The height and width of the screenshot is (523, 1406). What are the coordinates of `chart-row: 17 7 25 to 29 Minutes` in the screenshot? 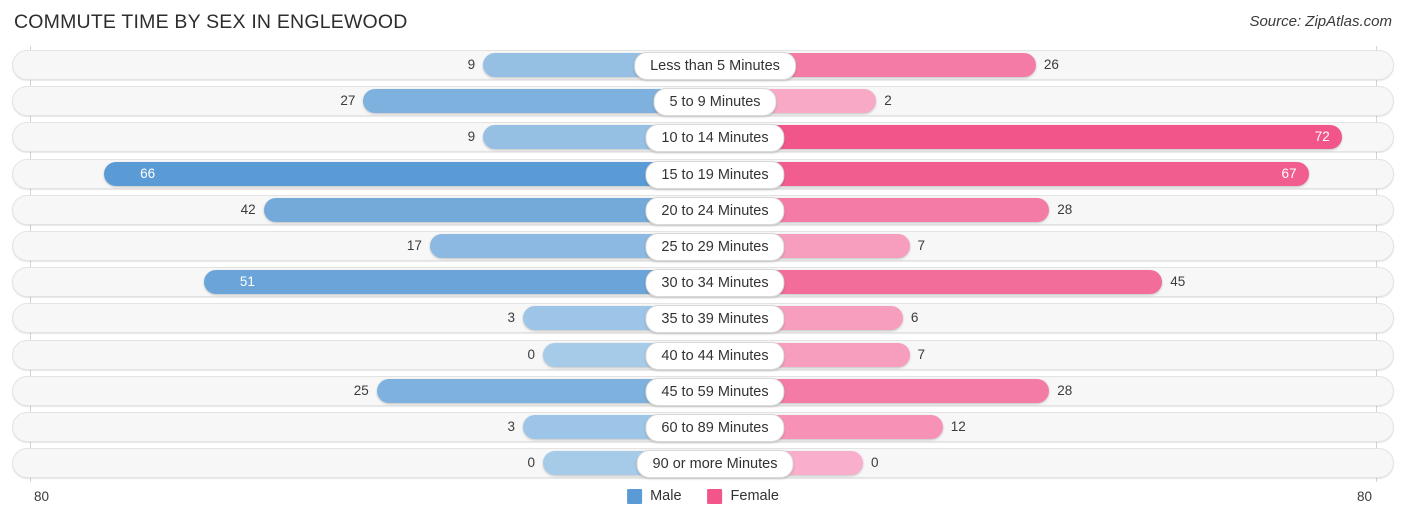 It's located at (703, 246).